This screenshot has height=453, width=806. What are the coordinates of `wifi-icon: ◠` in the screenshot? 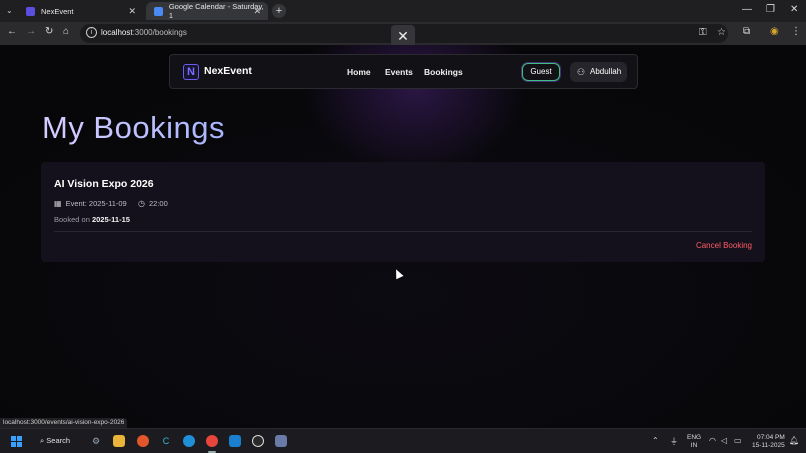 It's located at (712, 440).